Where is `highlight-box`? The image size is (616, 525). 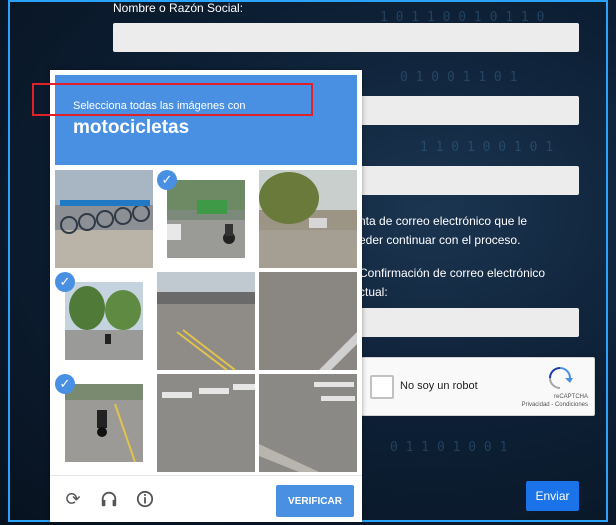
highlight-box is located at coordinates (172, 99).